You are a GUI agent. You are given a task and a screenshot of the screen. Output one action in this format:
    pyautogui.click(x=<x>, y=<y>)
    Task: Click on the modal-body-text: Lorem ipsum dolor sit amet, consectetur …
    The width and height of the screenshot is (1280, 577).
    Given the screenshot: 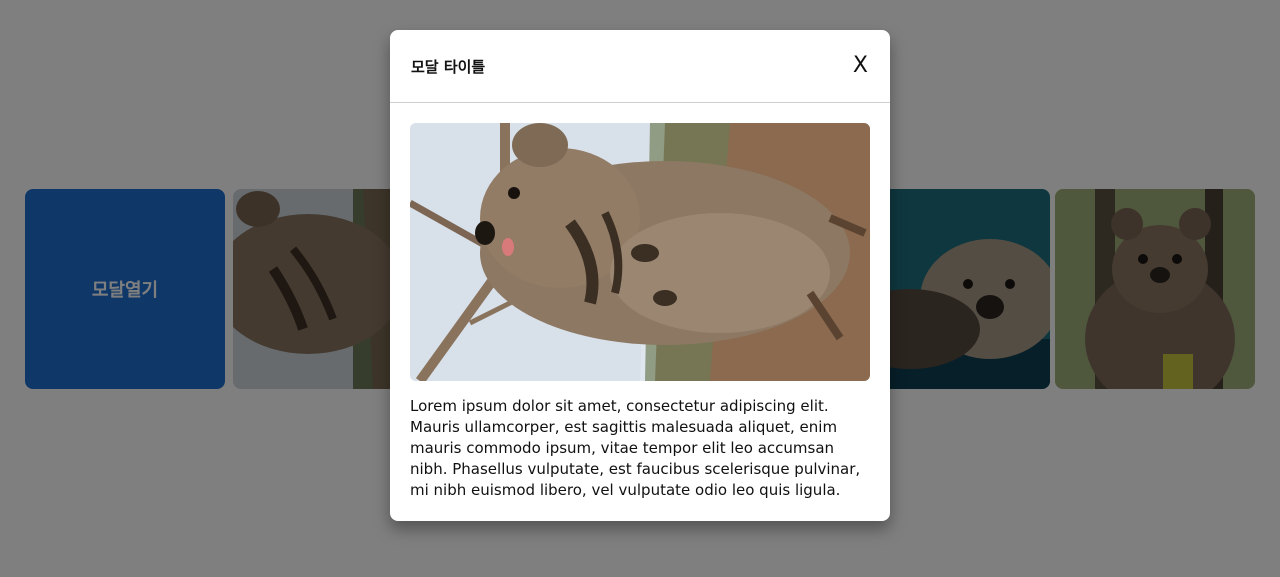 What is the action you would take?
    pyautogui.click(x=635, y=448)
    